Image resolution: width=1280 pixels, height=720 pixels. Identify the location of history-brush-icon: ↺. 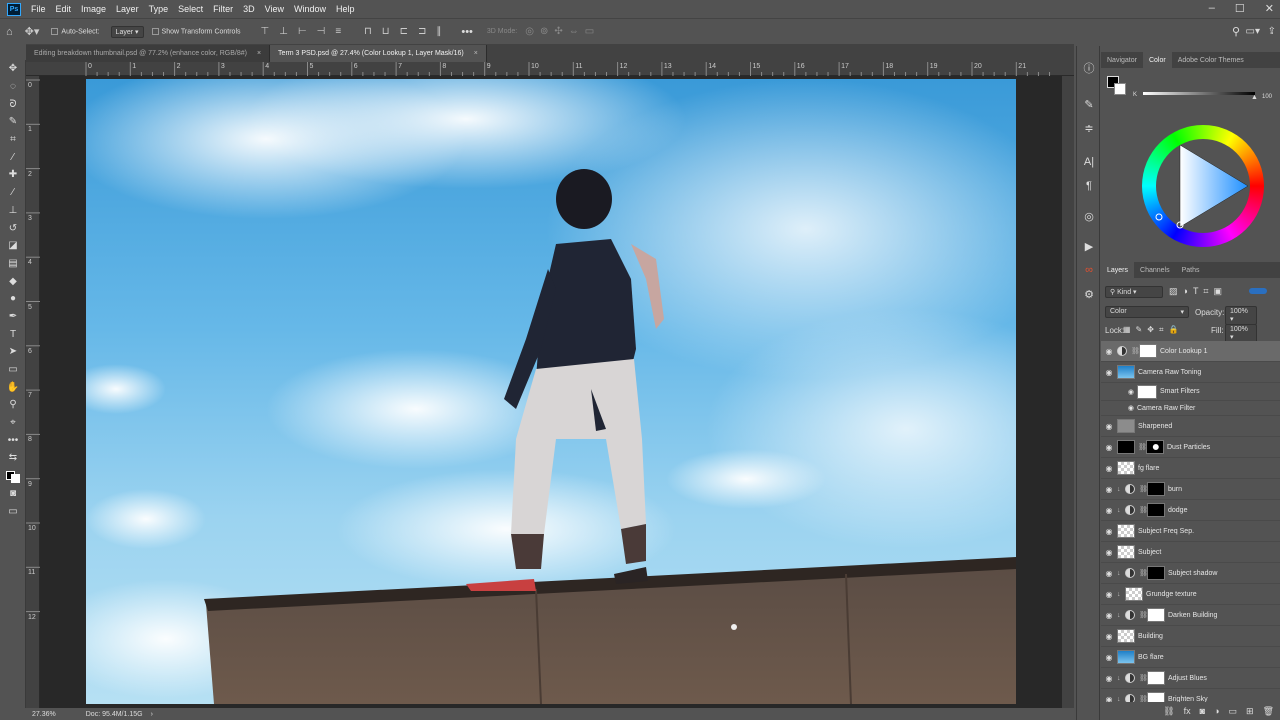
(13, 228).